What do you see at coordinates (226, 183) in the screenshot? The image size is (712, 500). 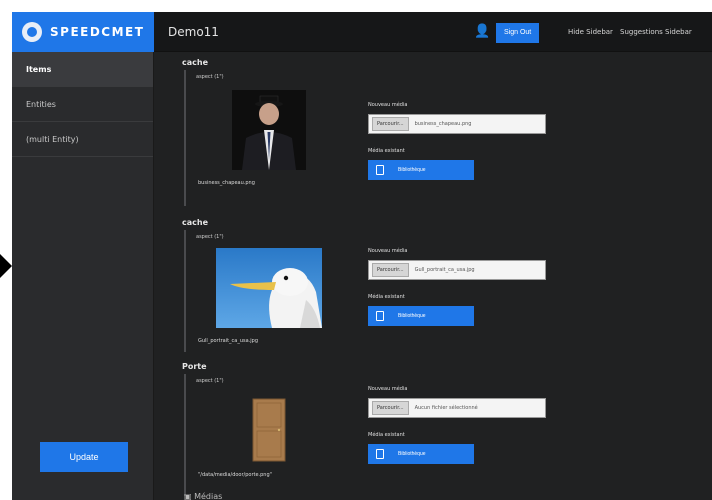 I see `image-caption: business_chapeau.png` at bounding box center [226, 183].